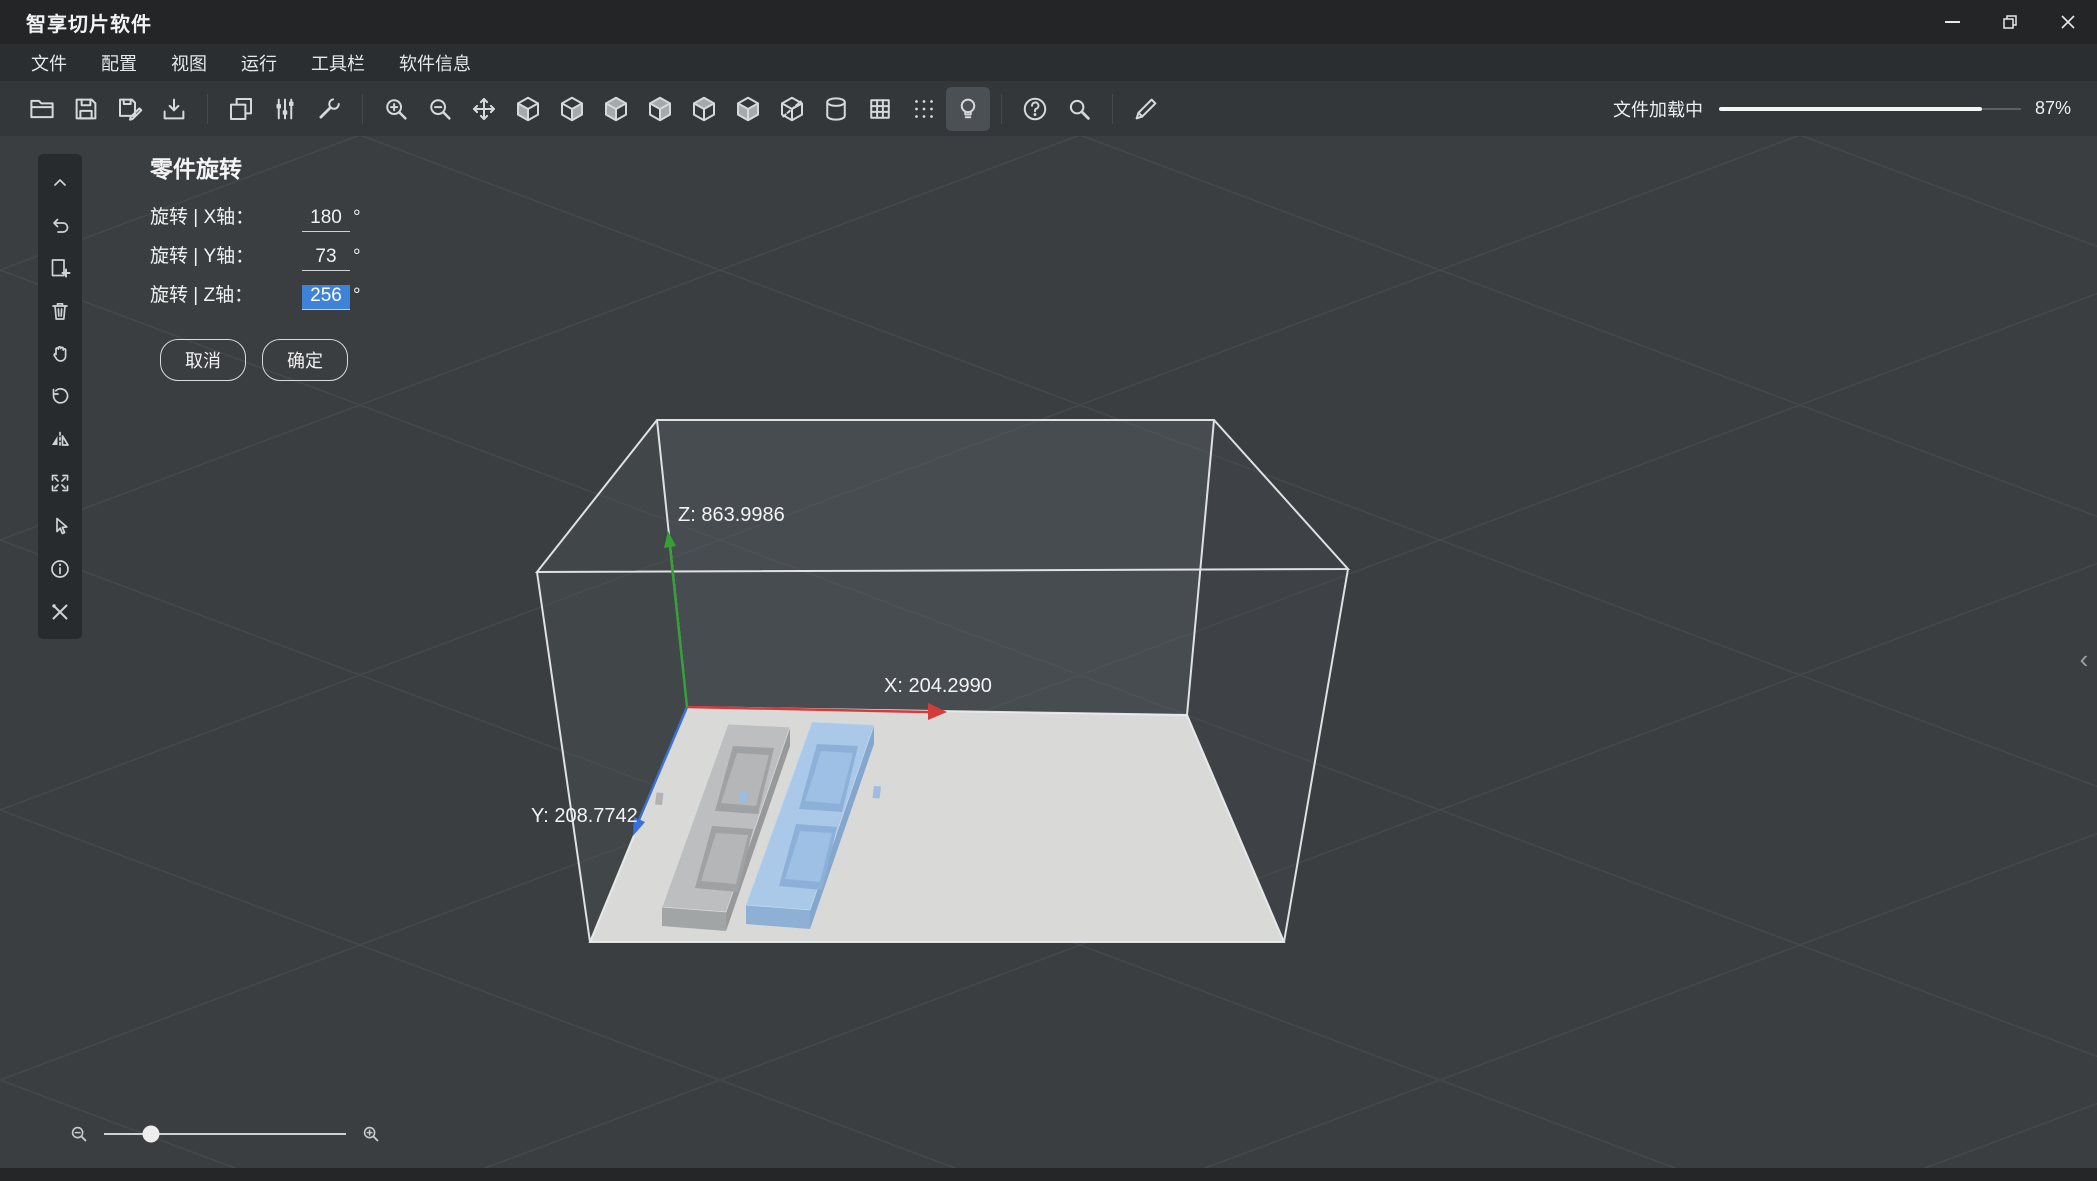 This screenshot has height=1181, width=2097. I want to click on import-model-icon, so click(174, 108).